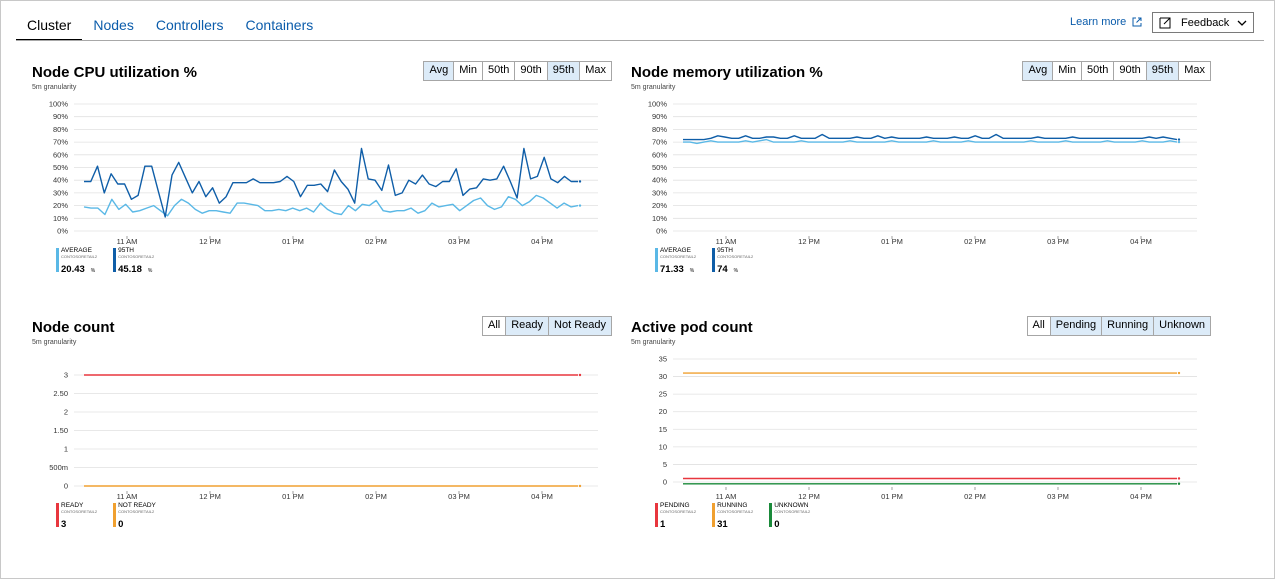 This screenshot has height=579, width=1275. Describe the element at coordinates (134, 261) in the screenshot. I see `legend-item-95th: 95TH CONTOSORETAIL2 45.18%` at that location.